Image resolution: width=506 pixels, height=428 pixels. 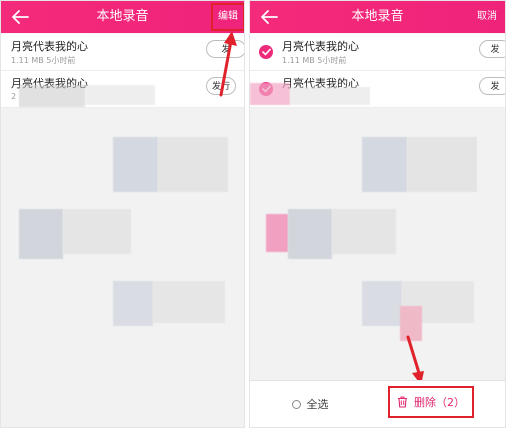 What do you see at coordinates (296, 404) in the screenshot?
I see `radio-icon` at bounding box center [296, 404].